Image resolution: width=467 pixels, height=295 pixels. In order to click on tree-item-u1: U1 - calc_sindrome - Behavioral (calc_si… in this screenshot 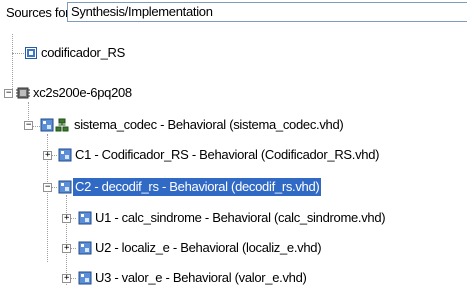, I will do `click(232, 218)`.